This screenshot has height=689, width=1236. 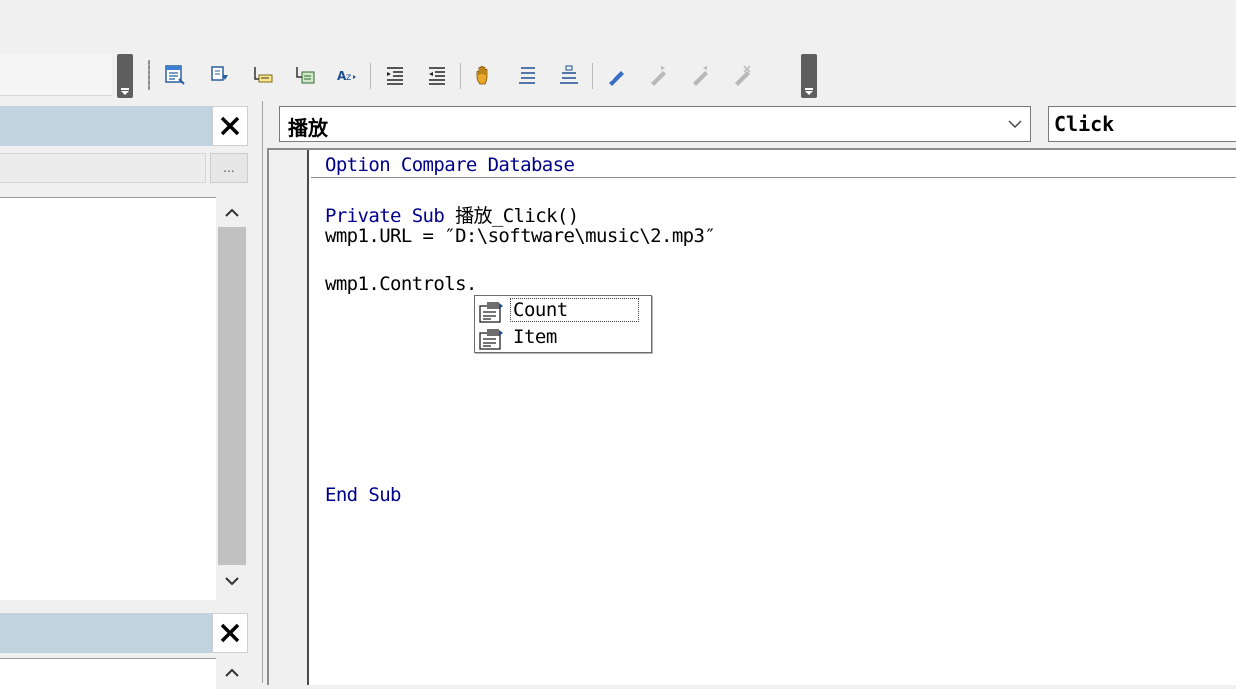 What do you see at coordinates (659, 75) in the screenshot?
I see `next-bookmark-icon` at bounding box center [659, 75].